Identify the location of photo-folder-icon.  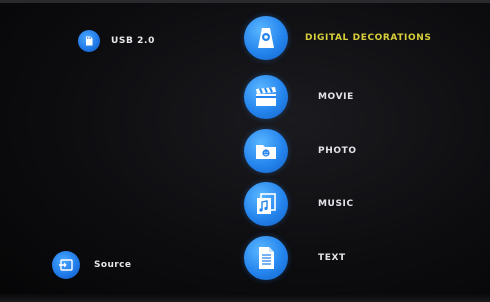
(266, 151).